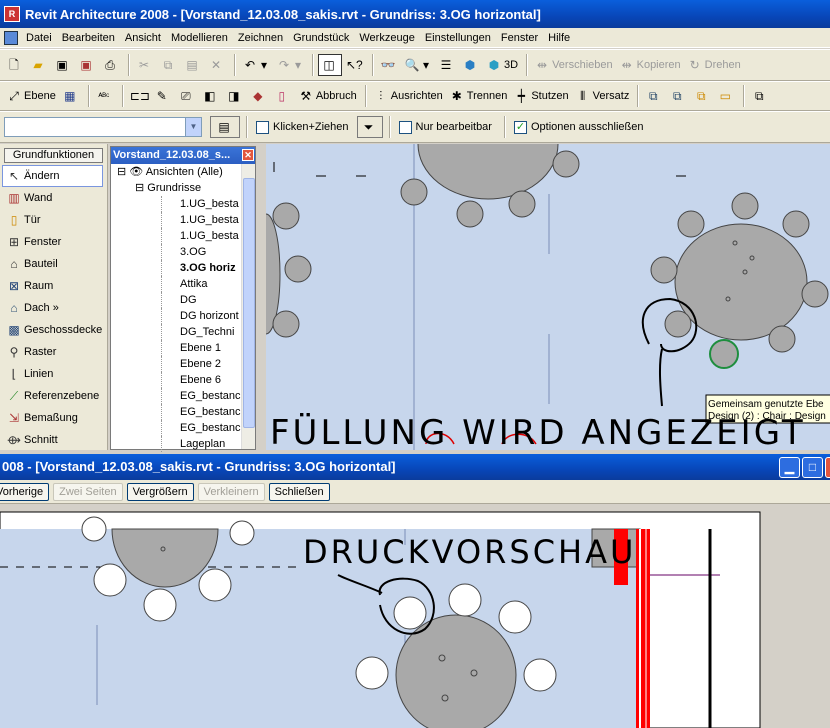 This screenshot has height=728, width=830. Describe the element at coordinates (53, 220) in the screenshot. I see `design-item-door: ▯ Tür` at that location.